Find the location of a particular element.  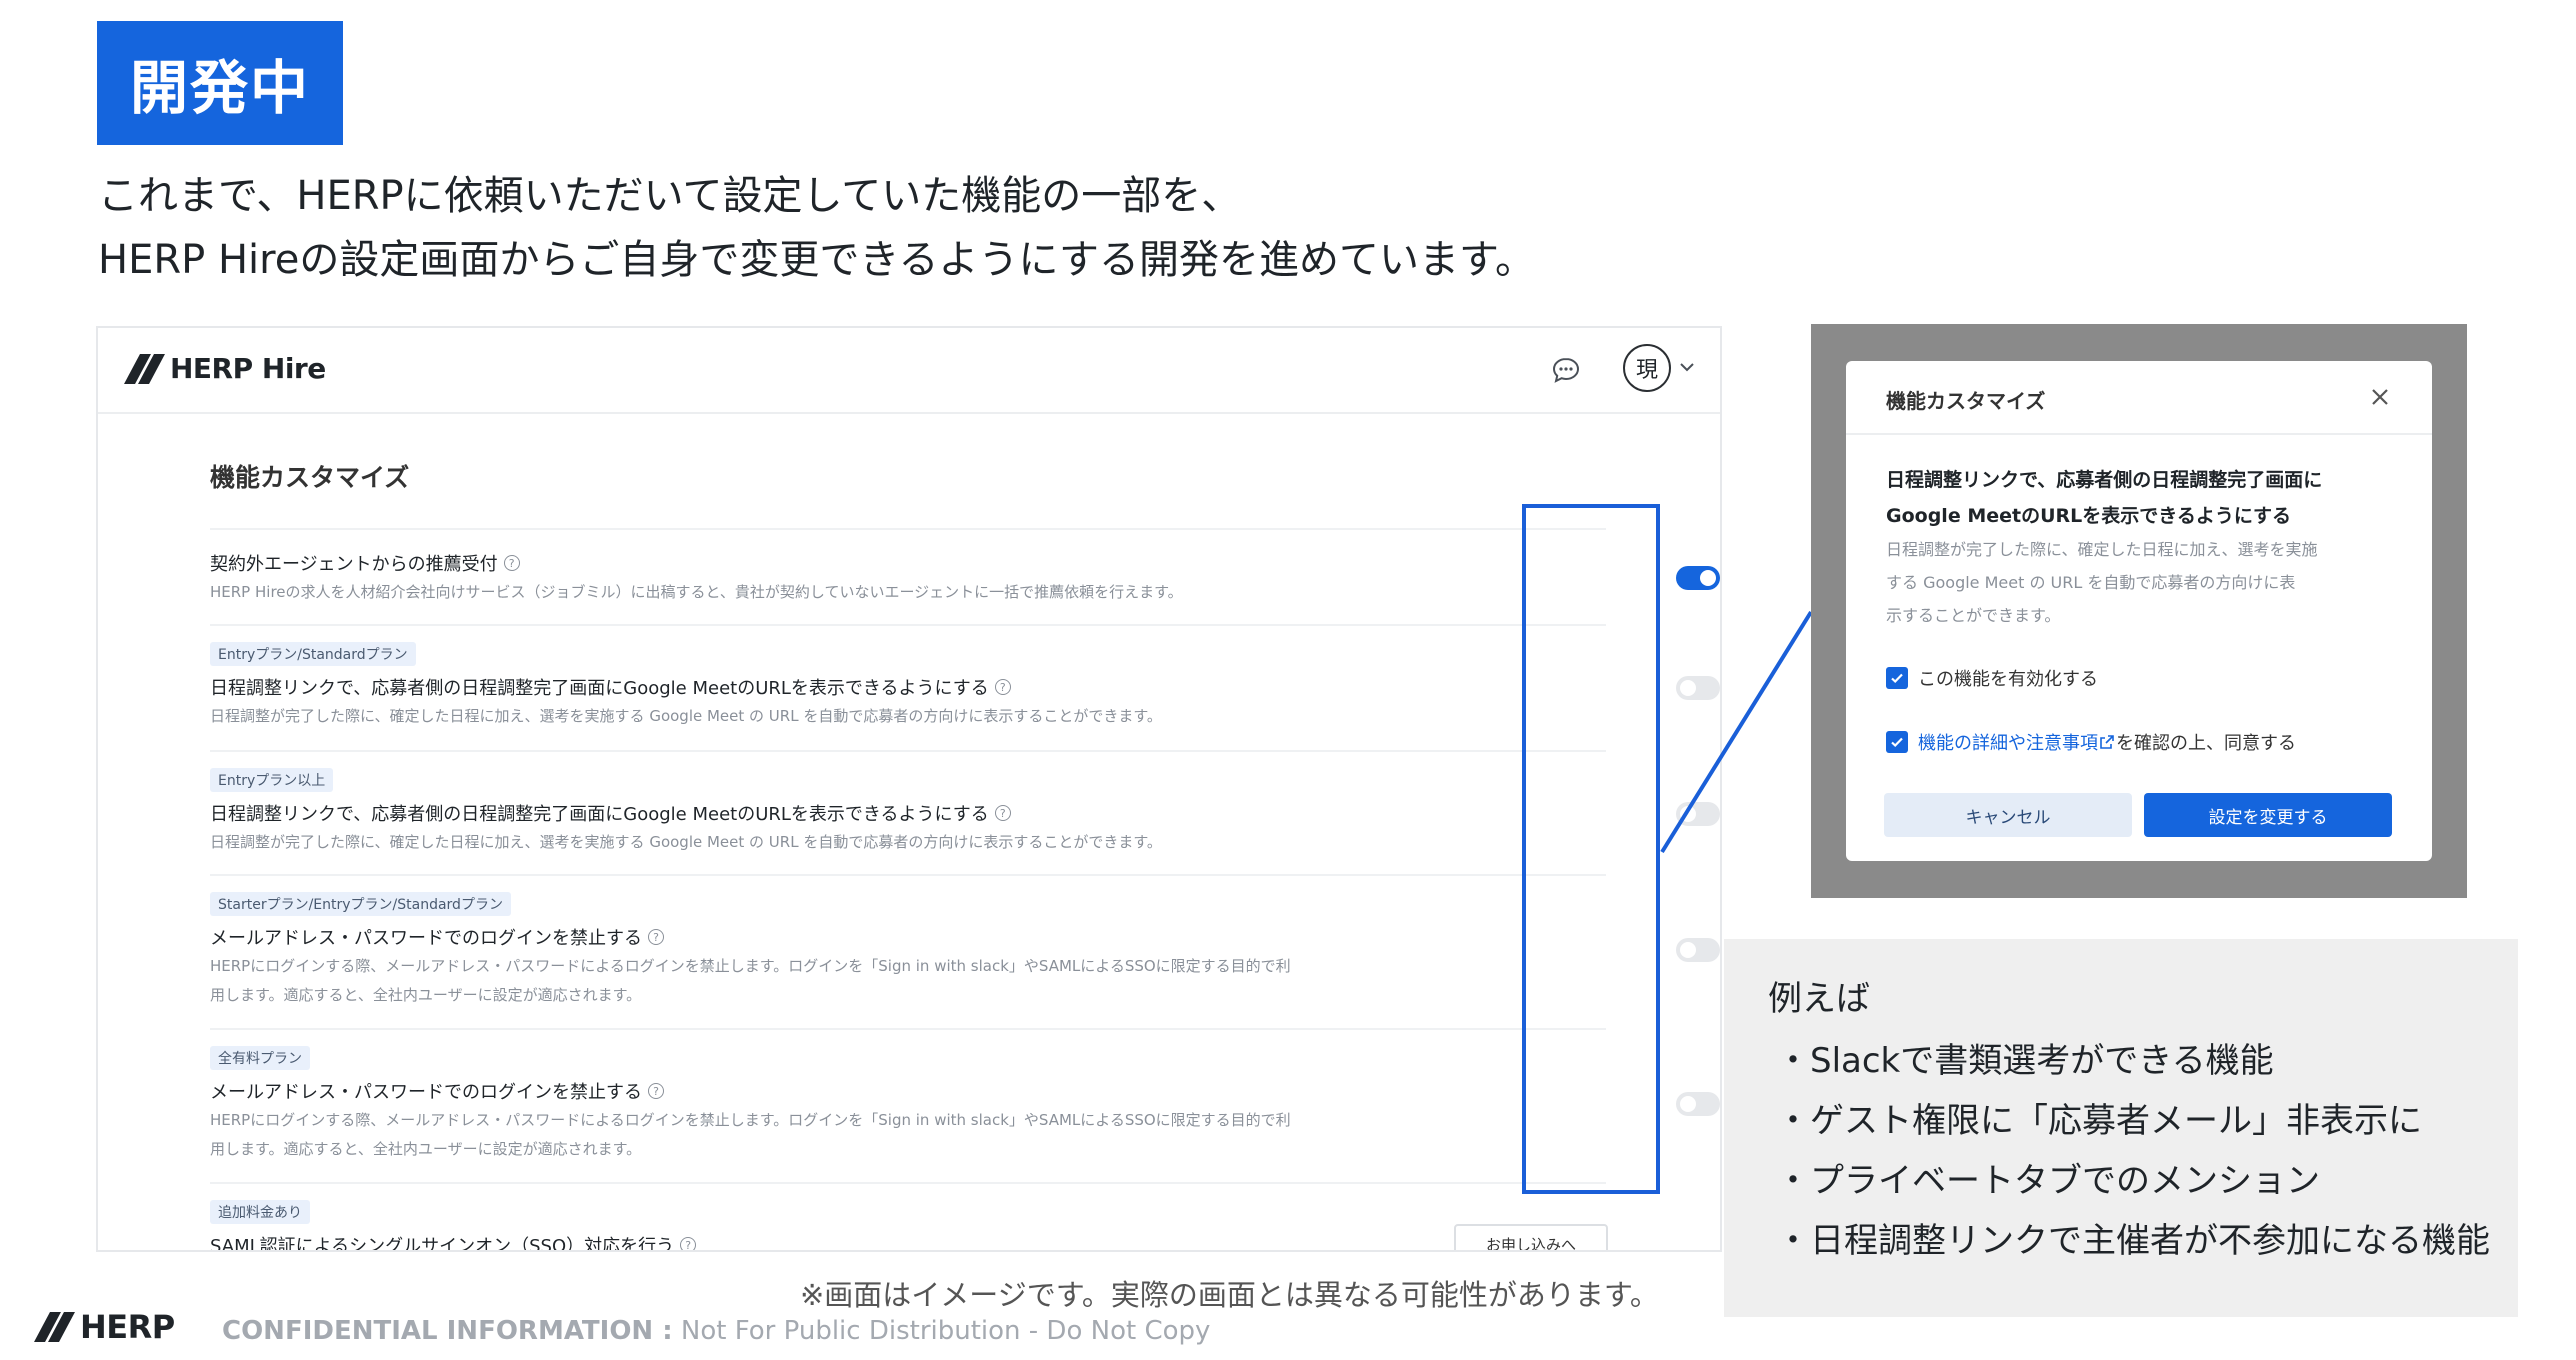

feature-title: 契約外エージェントからの推薦受付 ? is located at coordinates (365, 563).